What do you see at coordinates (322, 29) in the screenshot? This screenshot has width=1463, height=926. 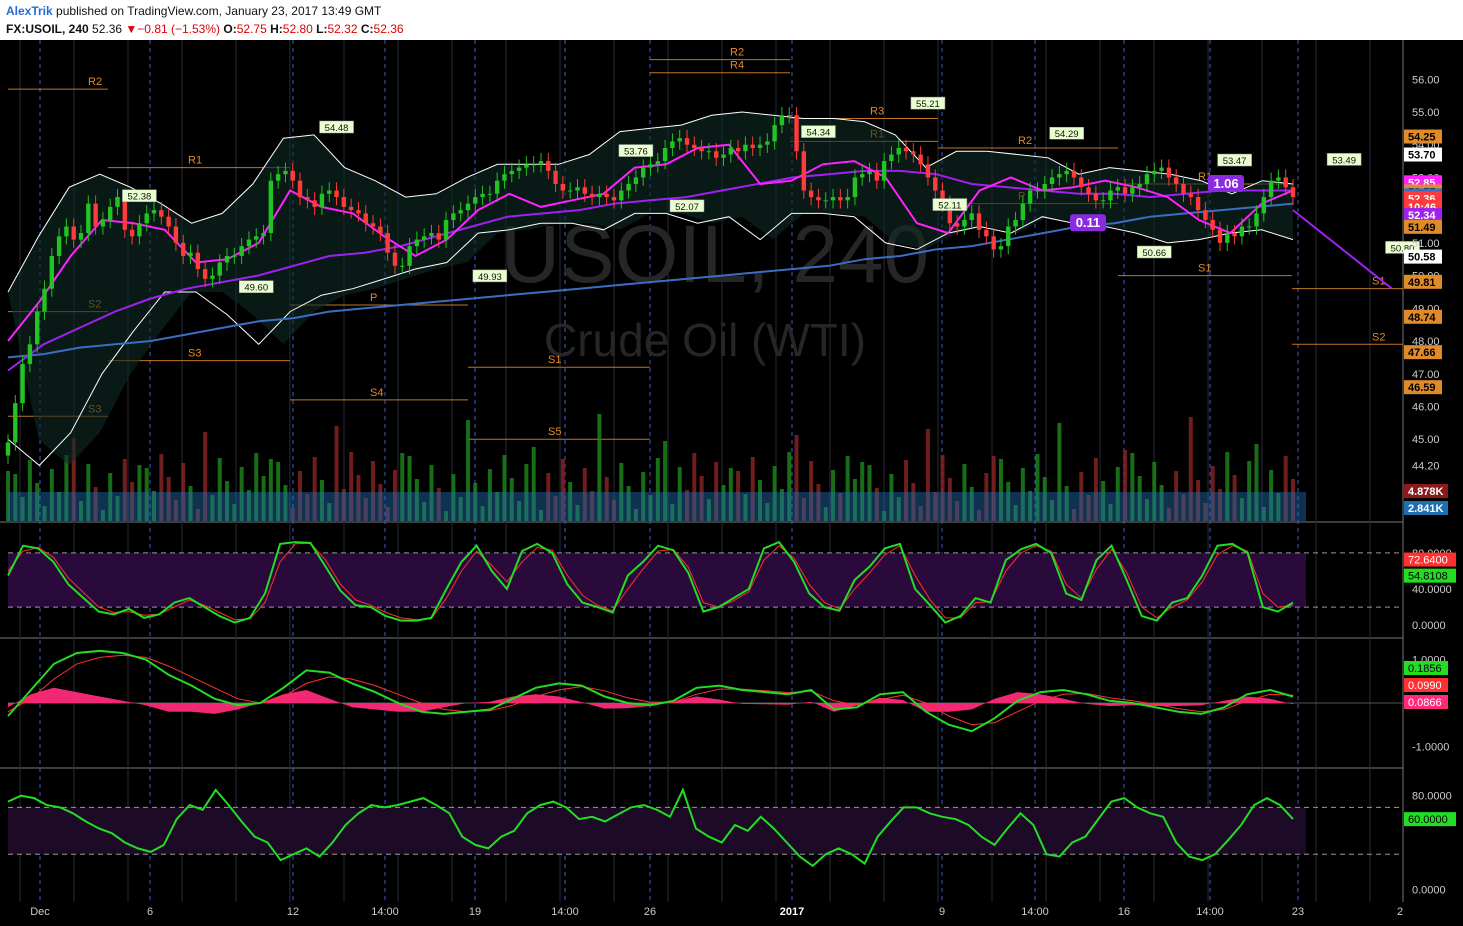 I see `low-label: L:` at bounding box center [322, 29].